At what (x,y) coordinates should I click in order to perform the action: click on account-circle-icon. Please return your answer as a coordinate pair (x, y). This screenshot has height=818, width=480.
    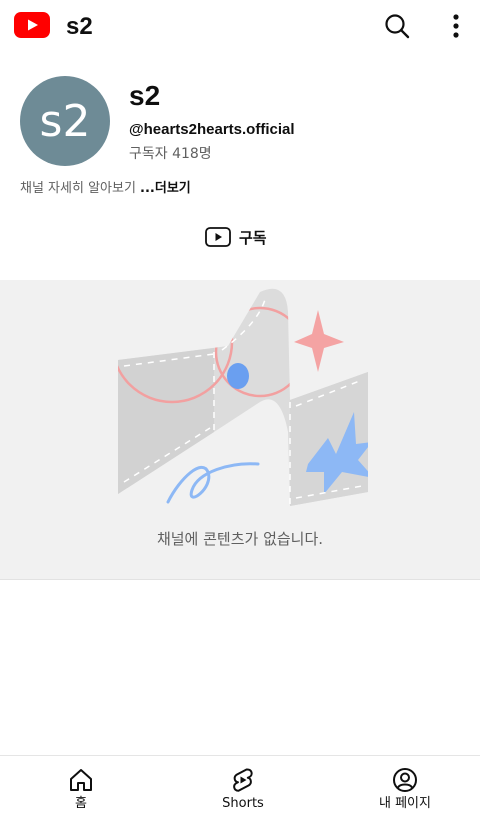
    Looking at the image, I should click on (405, 780).